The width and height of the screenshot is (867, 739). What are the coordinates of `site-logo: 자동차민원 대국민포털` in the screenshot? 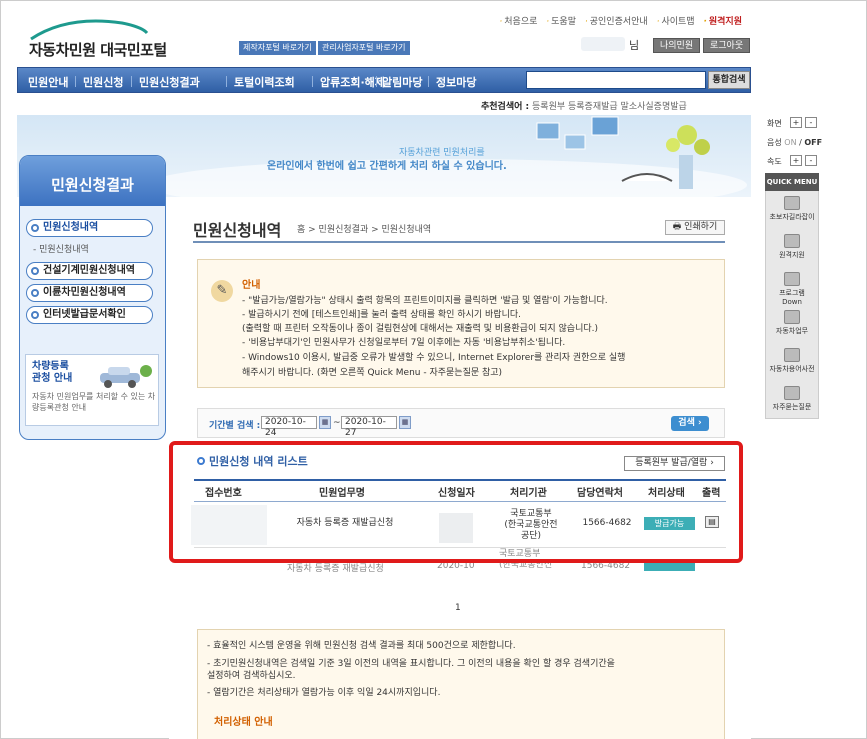 It's located at (102, 38).